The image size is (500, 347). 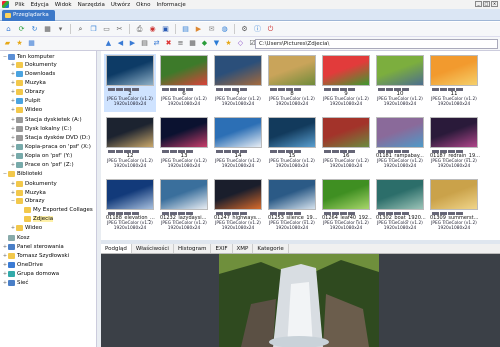 I want to click on tree-item: + Grupa domowa, so click(x=30, y=273).